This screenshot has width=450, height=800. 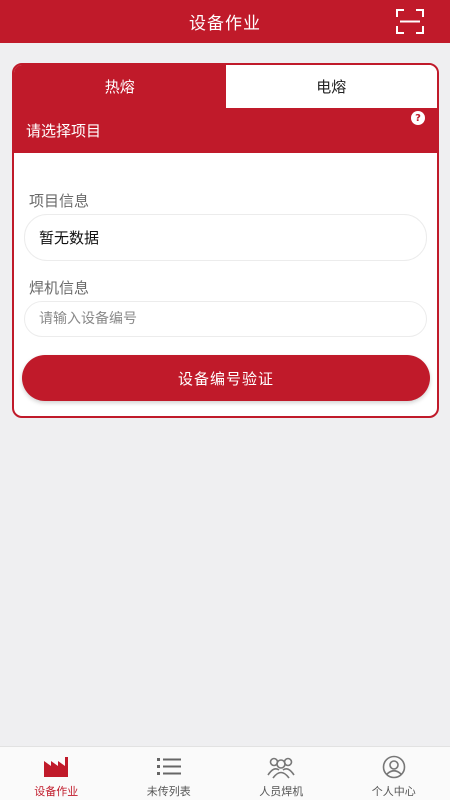 I want to click on weld-type-tabs: 热熔 电熔, so click(x=225, y=86).